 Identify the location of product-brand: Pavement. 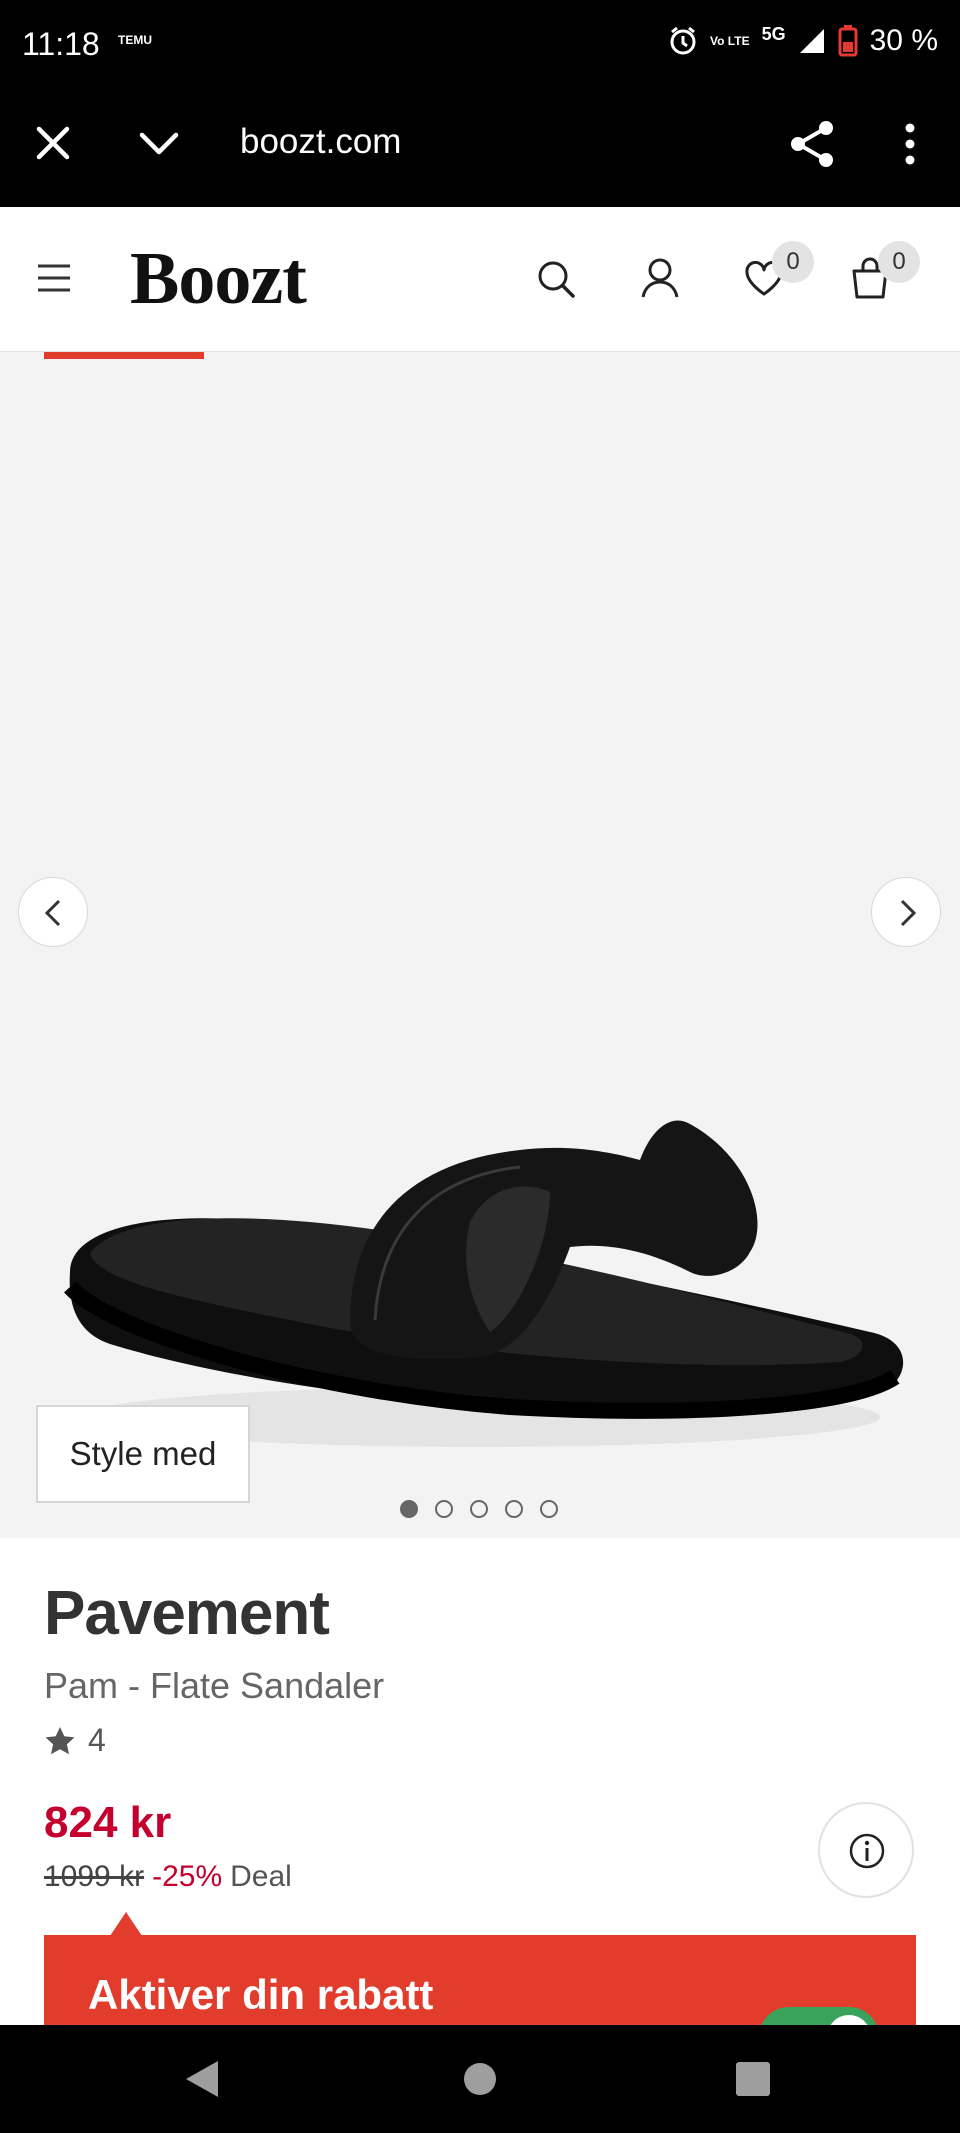
(187, 1613).